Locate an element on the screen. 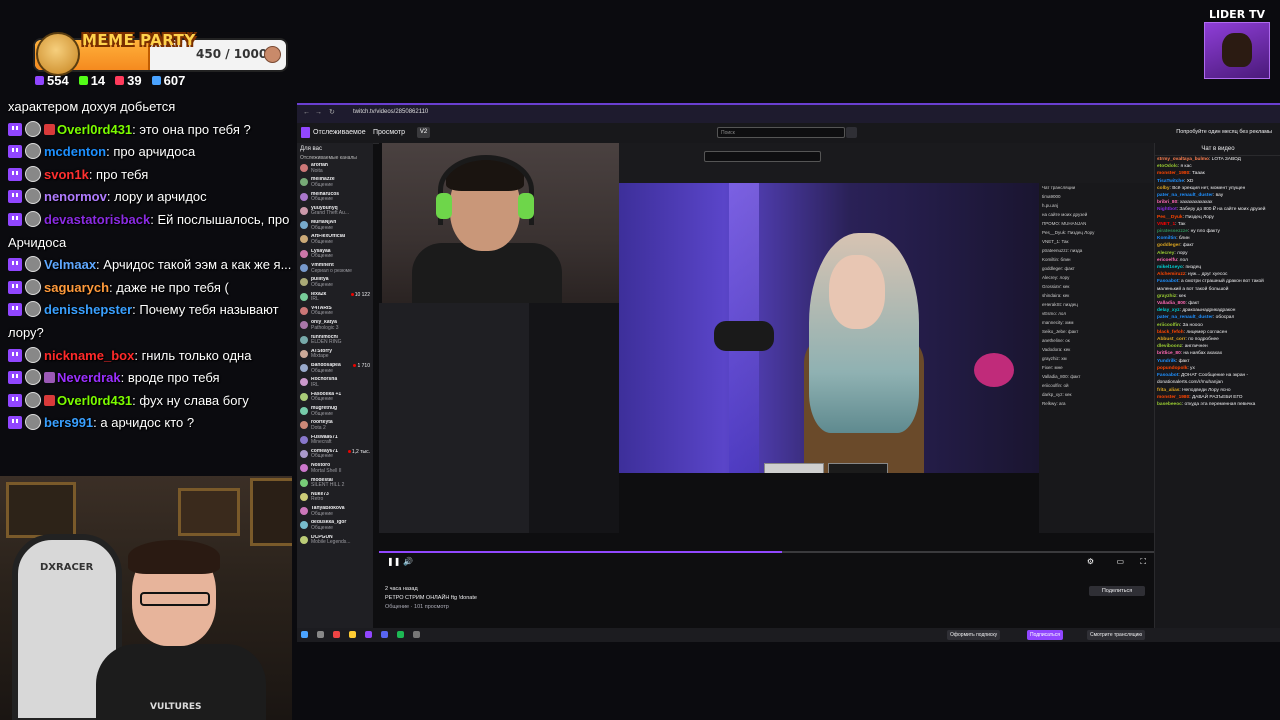 The height and width of the screenshot is (720, 1280). sidebar-channel: modestal SILENT HILL 2 is located at coordinates (335, 485).